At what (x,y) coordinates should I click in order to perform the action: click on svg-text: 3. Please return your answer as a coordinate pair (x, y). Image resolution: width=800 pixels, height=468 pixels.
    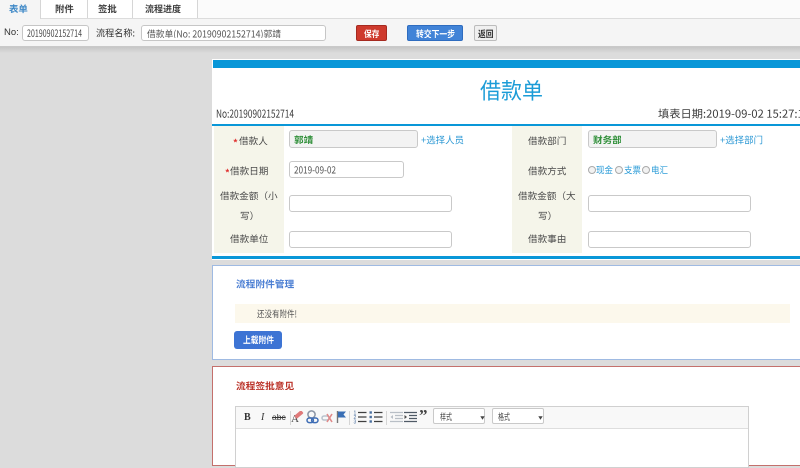
    Looking at the image, I should click on (355, 422).